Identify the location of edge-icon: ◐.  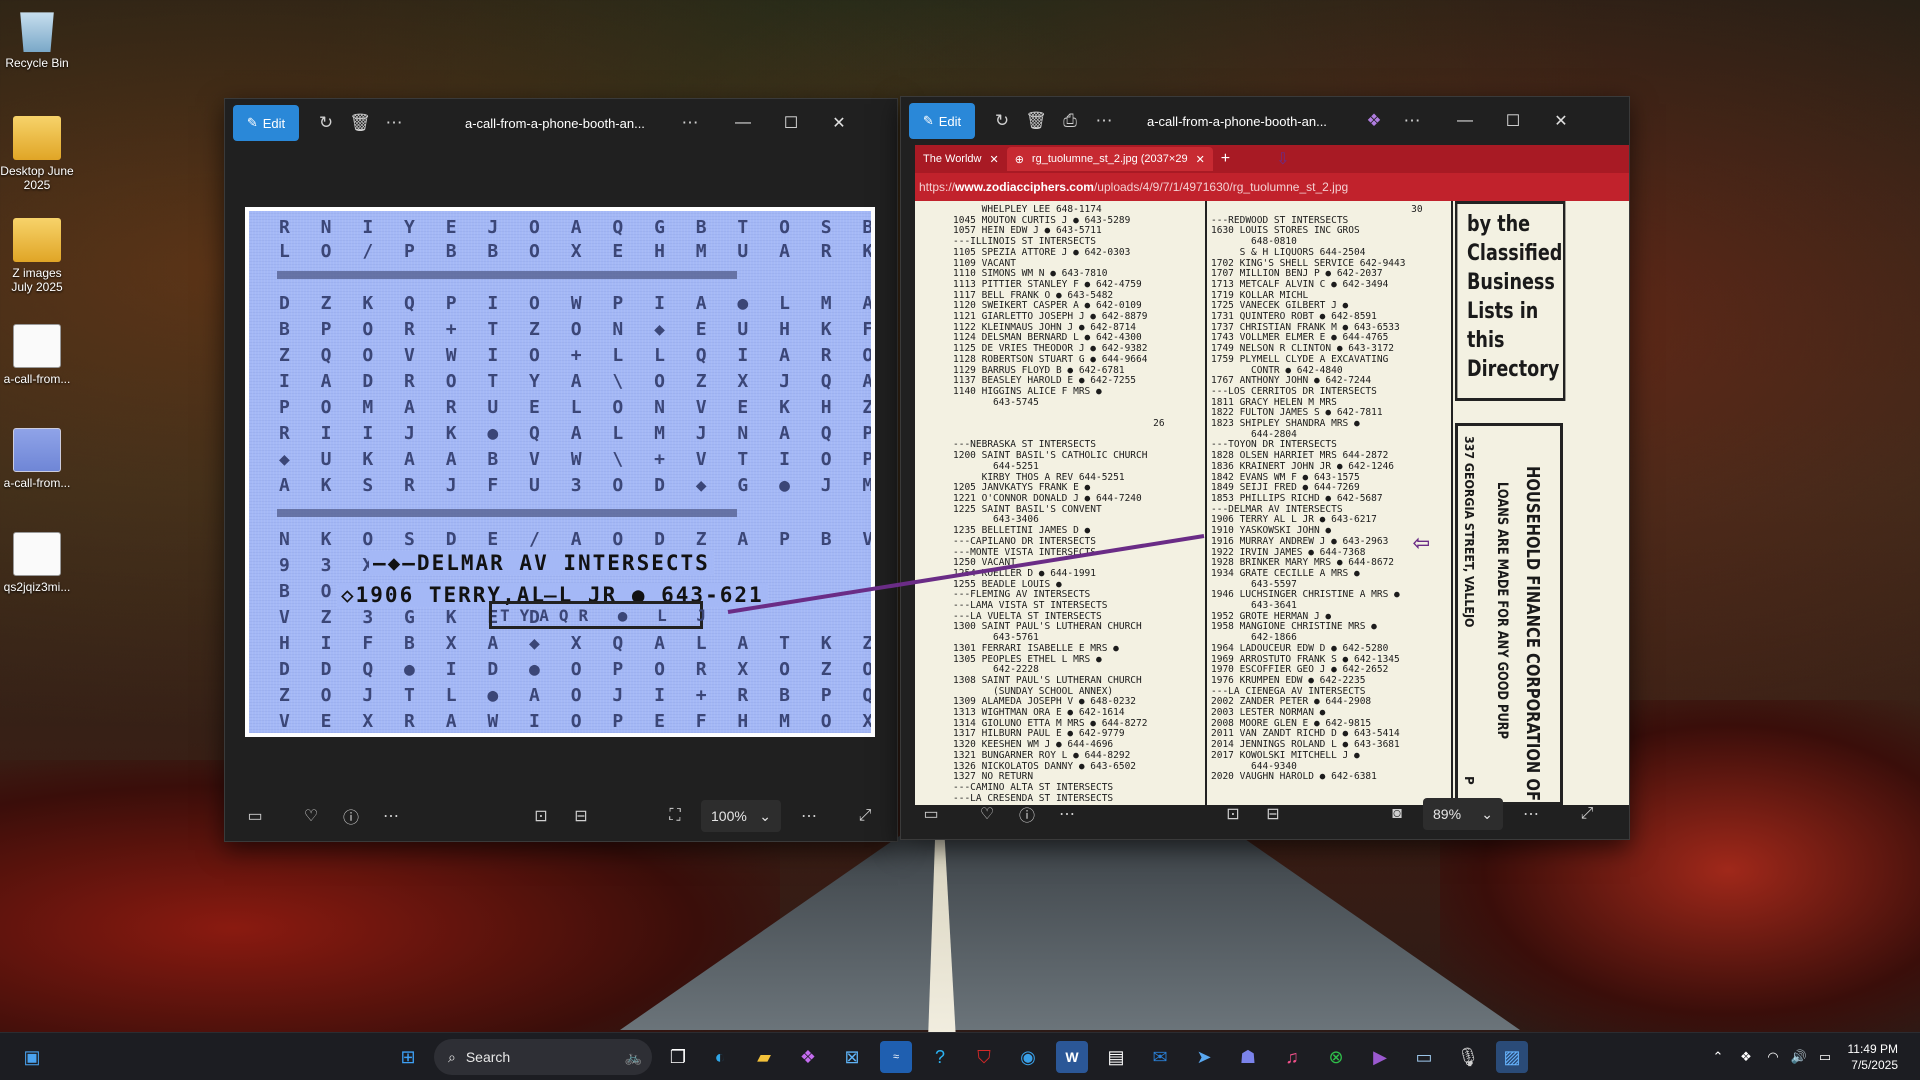
(720, 1057).